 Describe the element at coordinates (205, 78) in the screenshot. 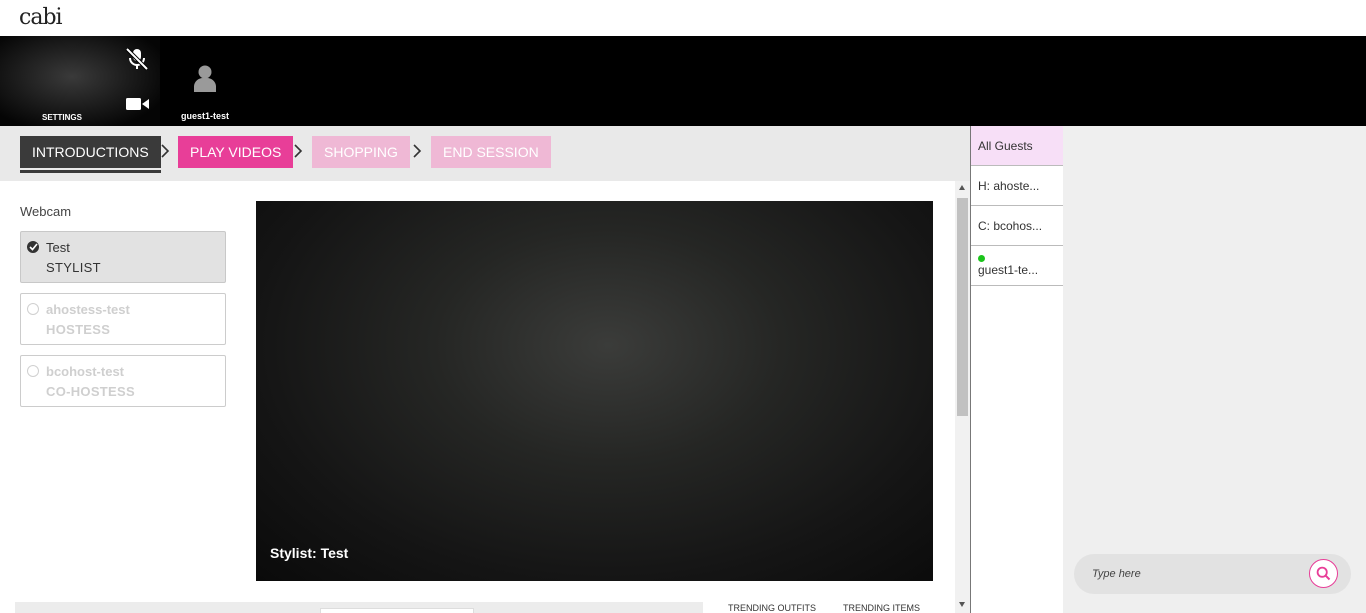

I see `user-avatar-icon` at that location.